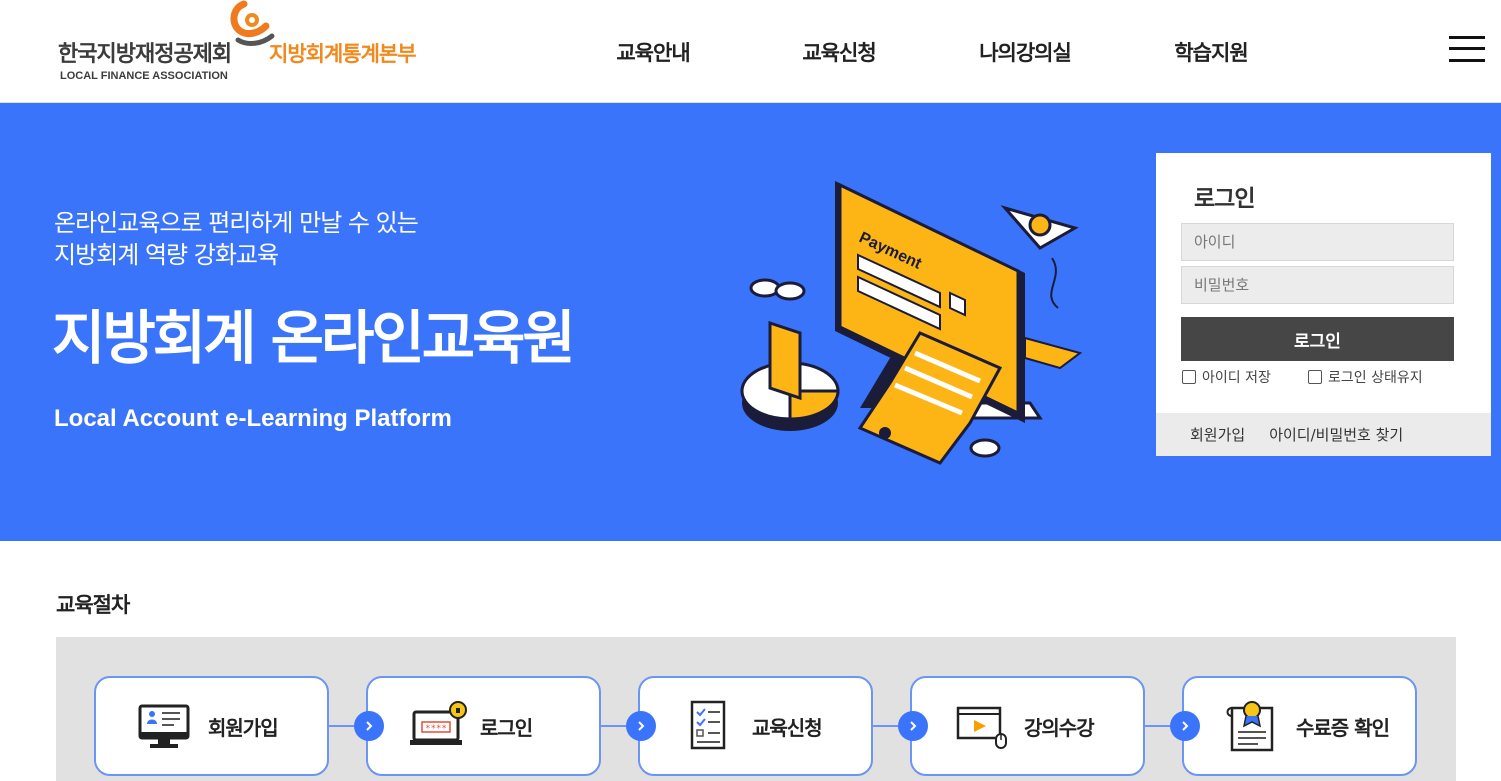  Describe the element at coordinates (1211, 51) in the screenshot. I see `nav-item-learning-support: 학습지원` at that location.